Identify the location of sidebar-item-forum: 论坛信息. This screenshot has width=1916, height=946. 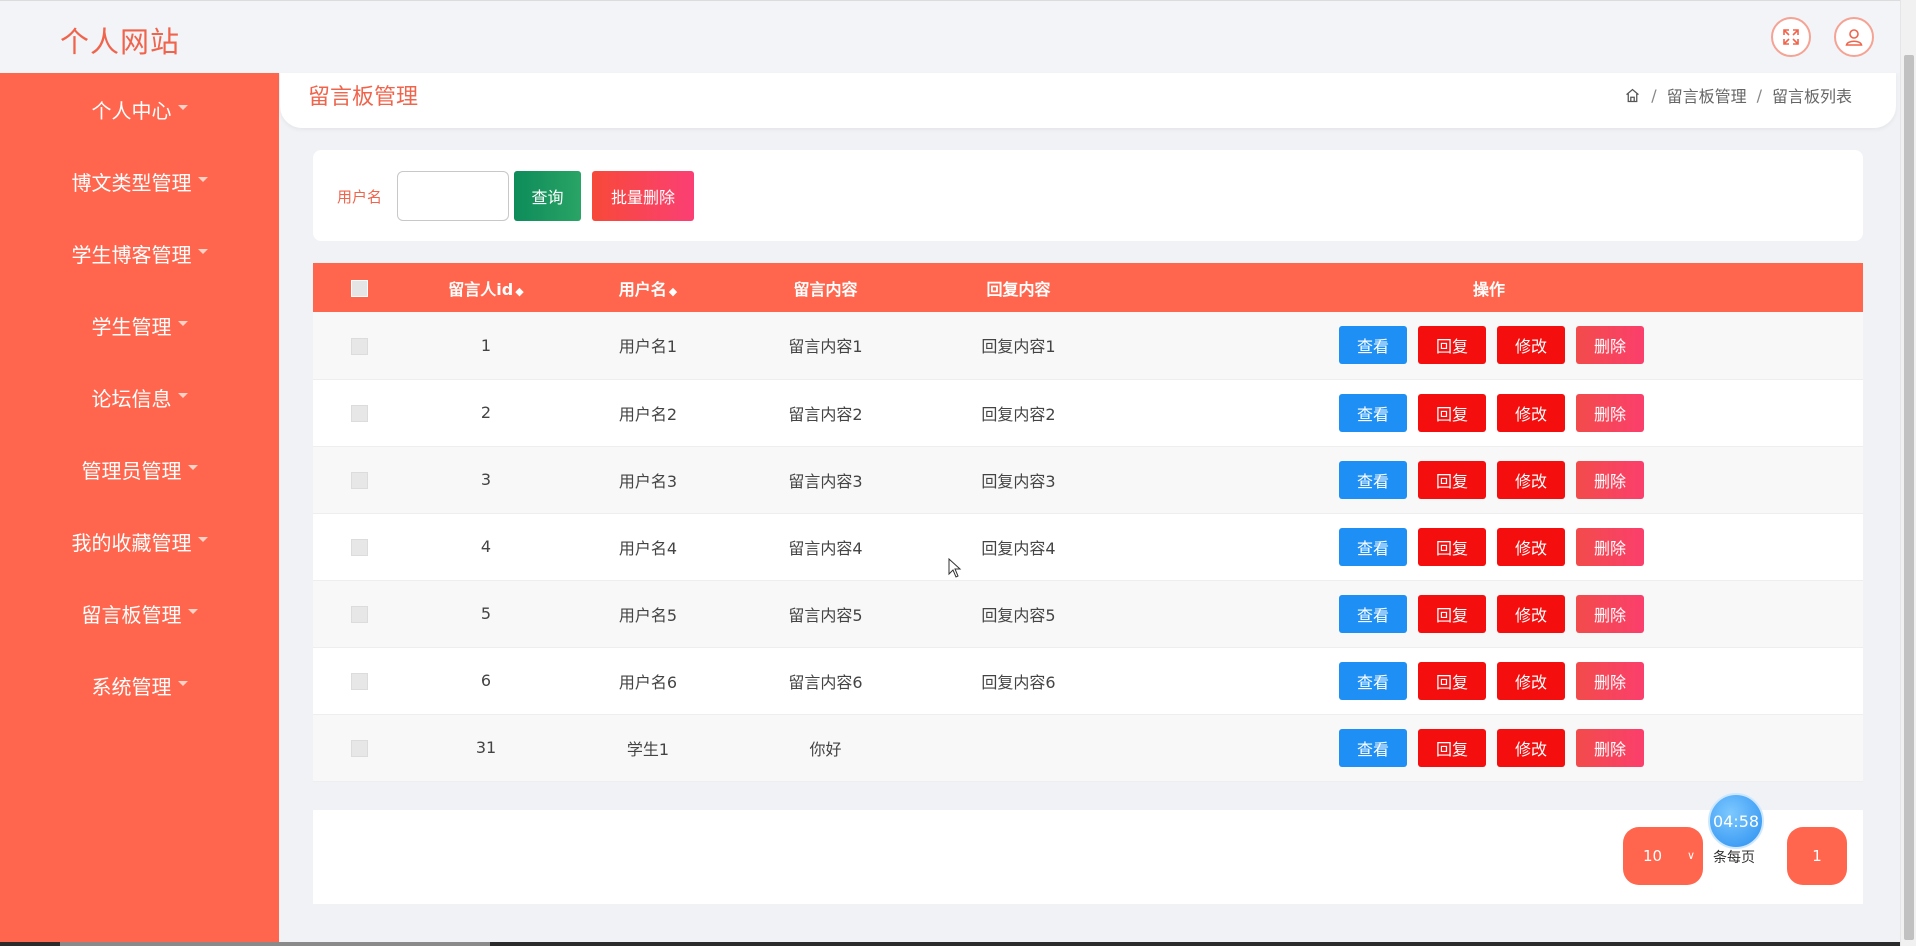
(139, 397).